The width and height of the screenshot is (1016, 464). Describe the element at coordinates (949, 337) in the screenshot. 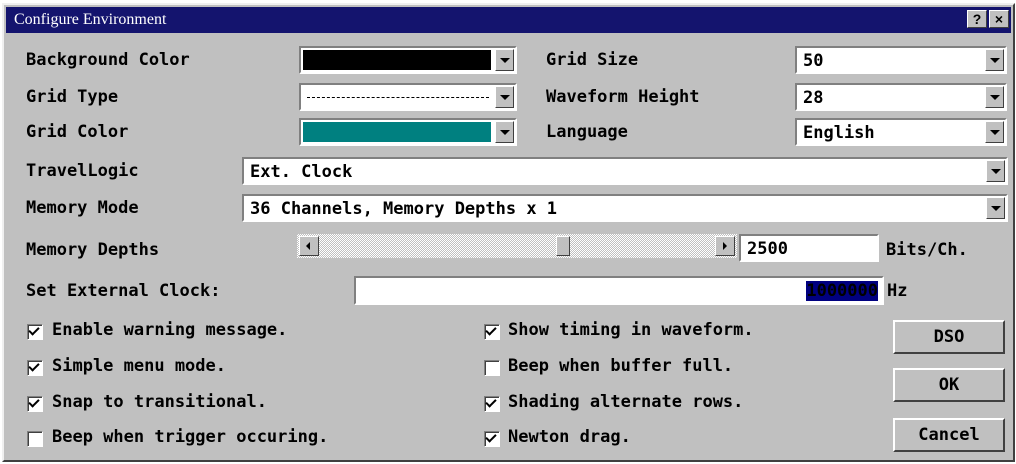

I see `dso-button: DSO` at that location.